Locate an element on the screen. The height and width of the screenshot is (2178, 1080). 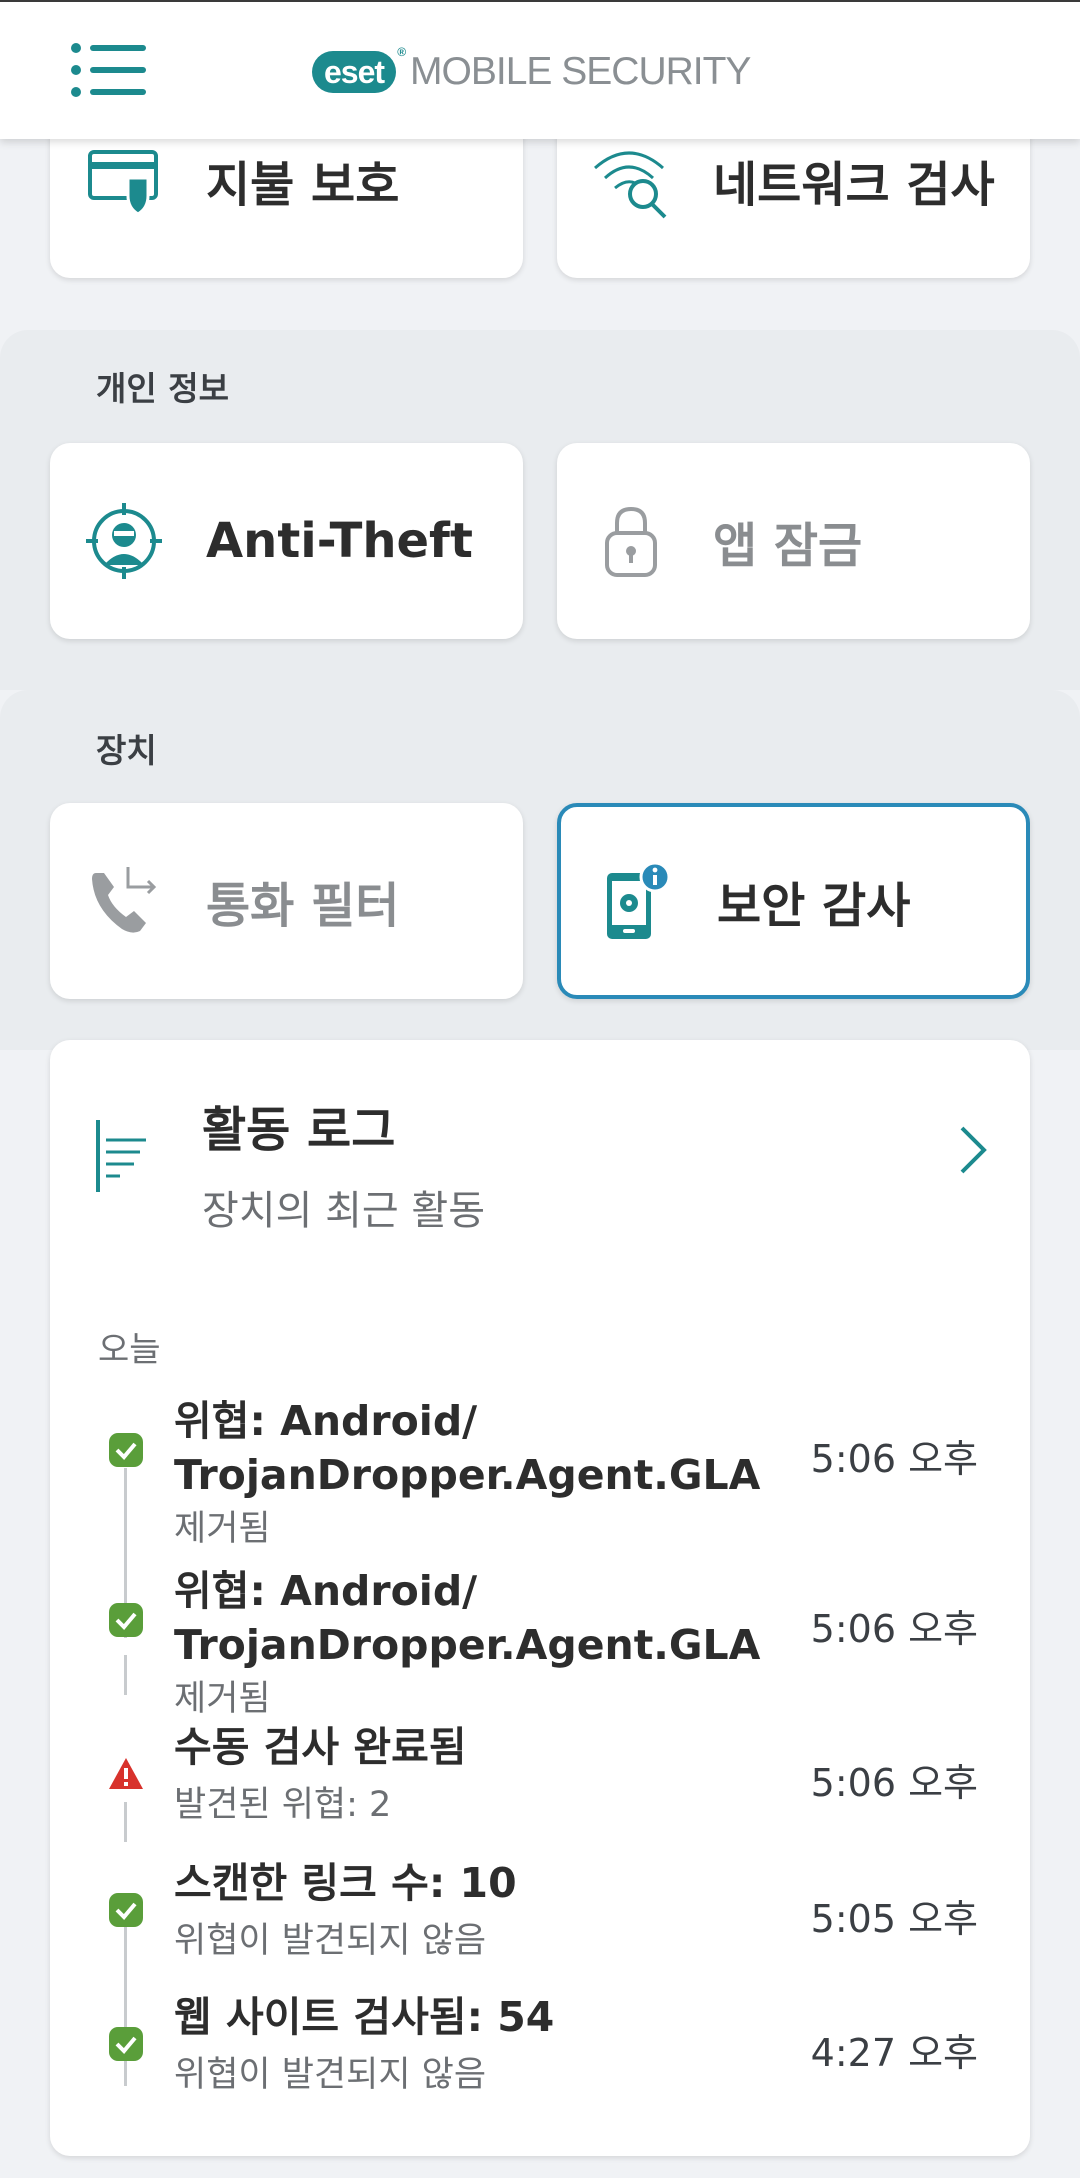
hamburger-menu-icon is located at coordinates (108, 70).